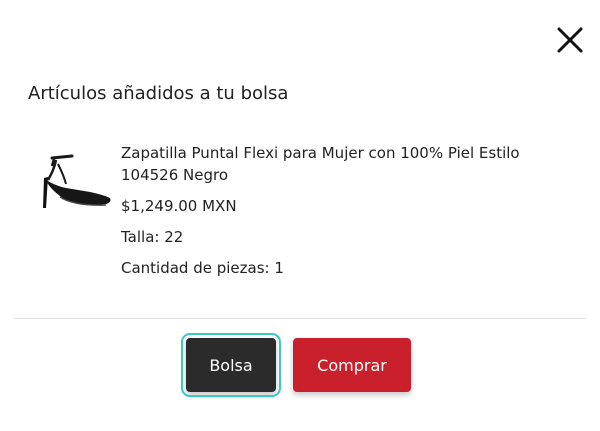  I want to click on close-icon, so click(570, 40).